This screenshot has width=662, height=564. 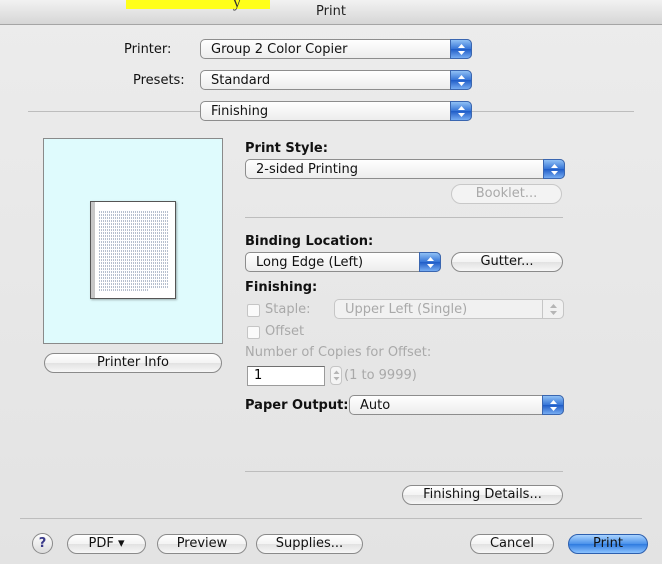 What do you see at coordinates (375, 405) in the screenshot?
I see `paper-output-value: Auto` at bounding box center [375, 405].